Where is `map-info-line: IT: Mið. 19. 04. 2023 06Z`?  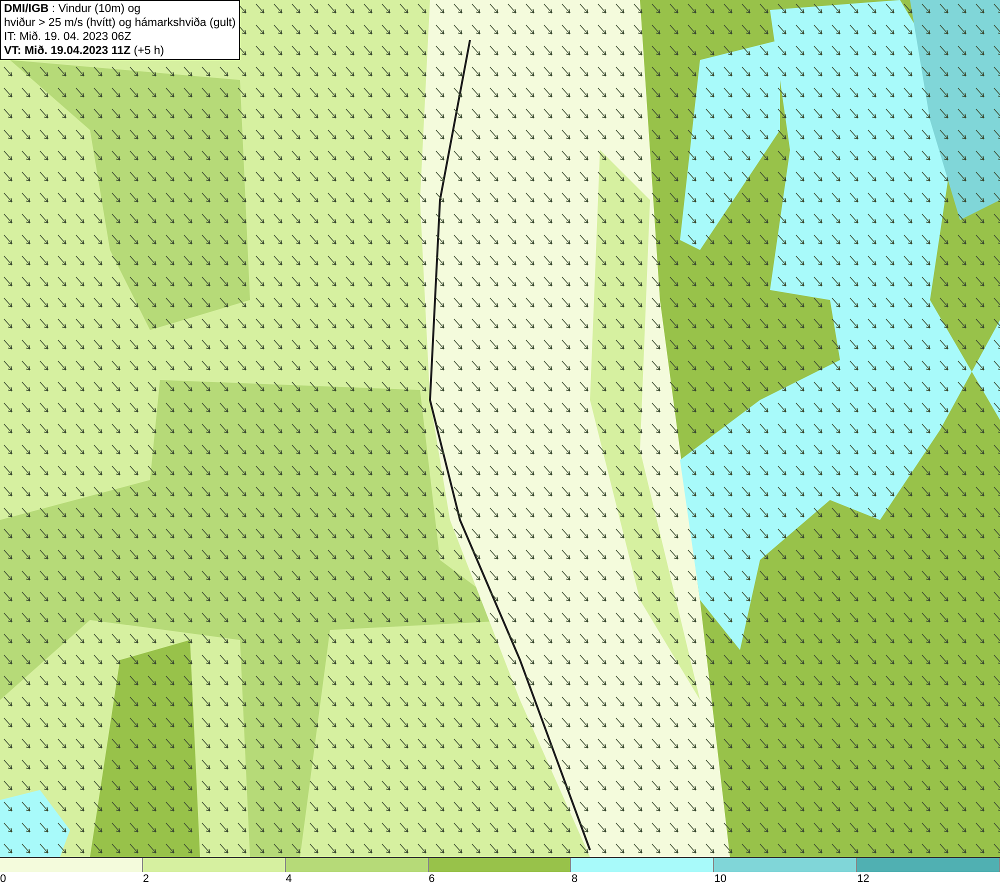 map-info-line: IT: Mið. 19. 04. 2023 06Z is located at coordinates (68, 37).